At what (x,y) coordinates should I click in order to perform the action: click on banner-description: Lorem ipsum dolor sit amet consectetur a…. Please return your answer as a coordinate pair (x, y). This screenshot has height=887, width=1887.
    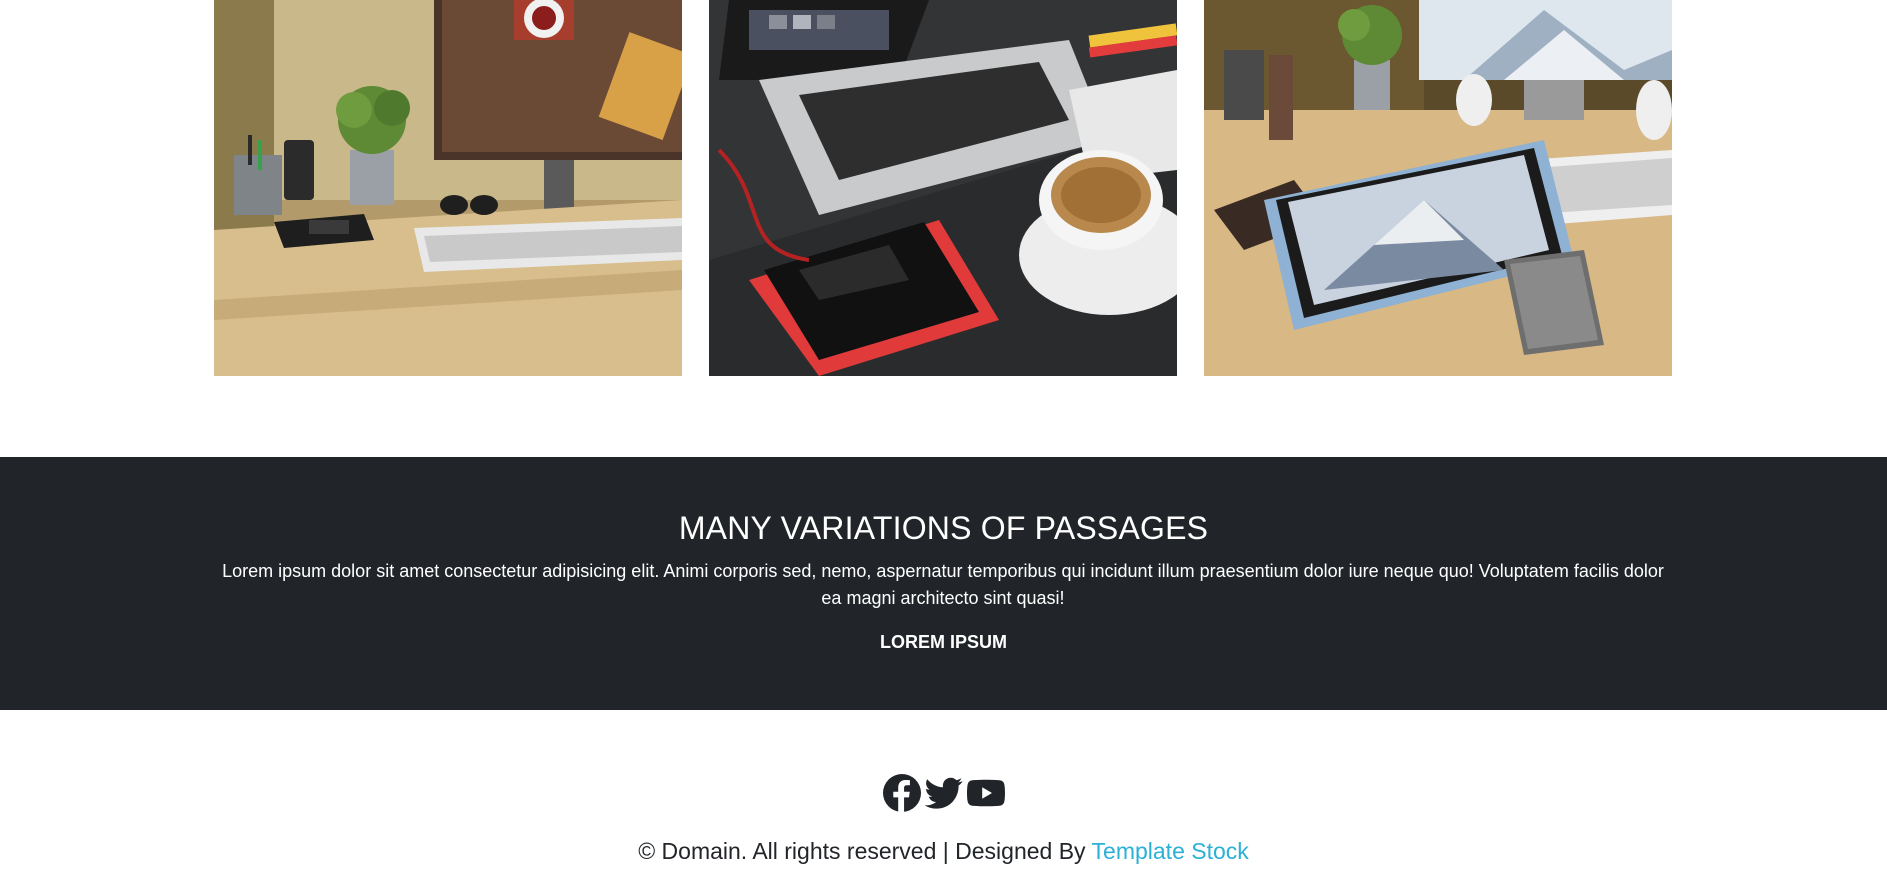
    Looking at the image, I should click on (943, 584).